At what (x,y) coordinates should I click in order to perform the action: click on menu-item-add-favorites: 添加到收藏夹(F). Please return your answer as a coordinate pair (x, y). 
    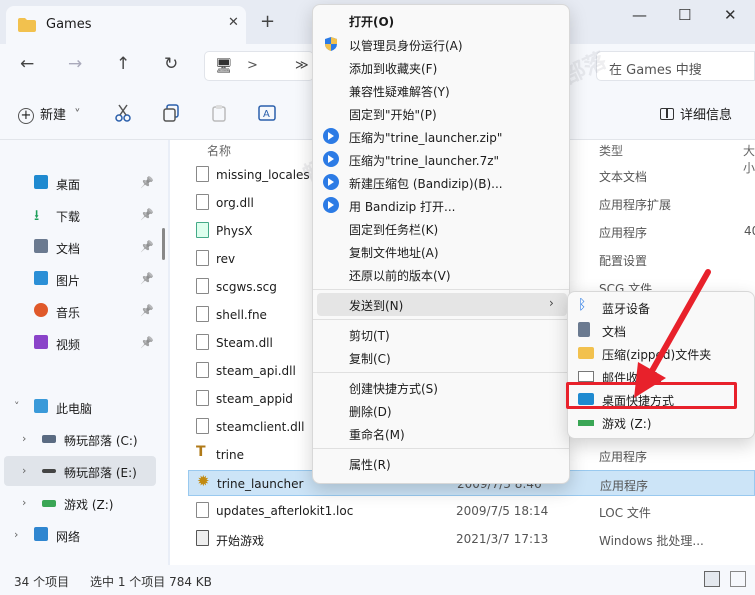
    Looking at the image, I should click on (442, 67).